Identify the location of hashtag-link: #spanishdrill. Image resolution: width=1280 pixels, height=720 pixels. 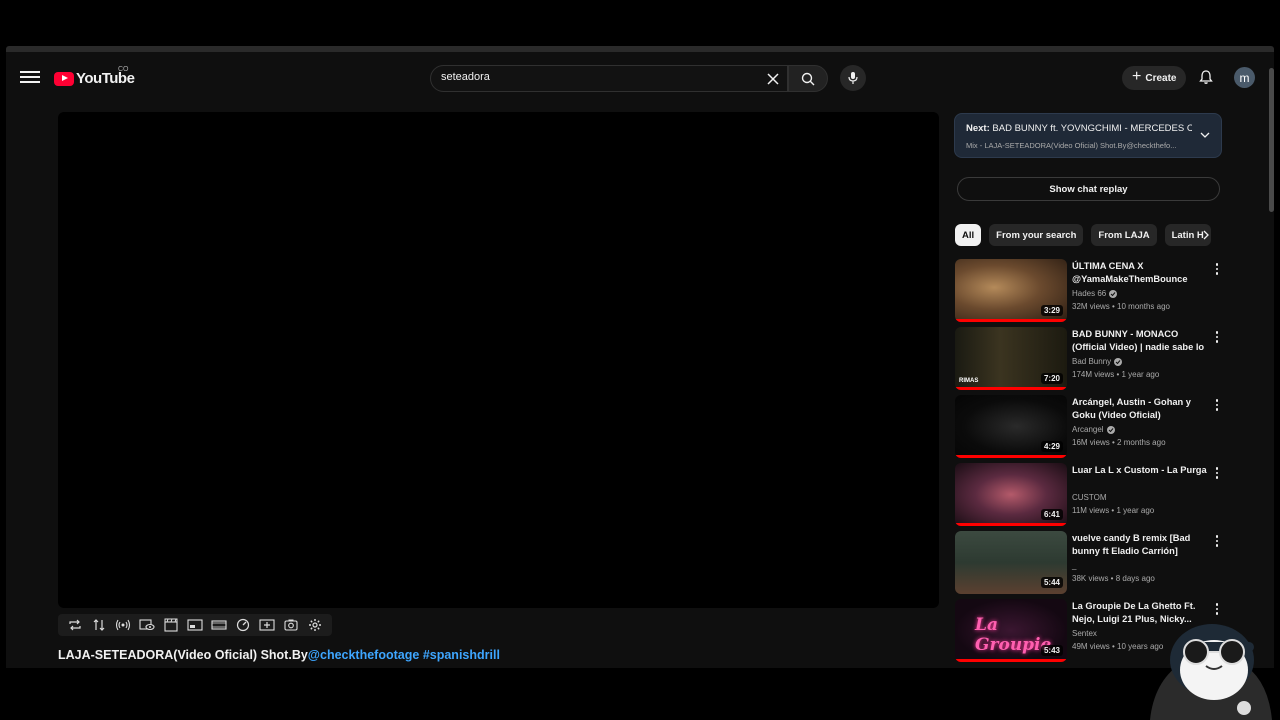
(461, 655).